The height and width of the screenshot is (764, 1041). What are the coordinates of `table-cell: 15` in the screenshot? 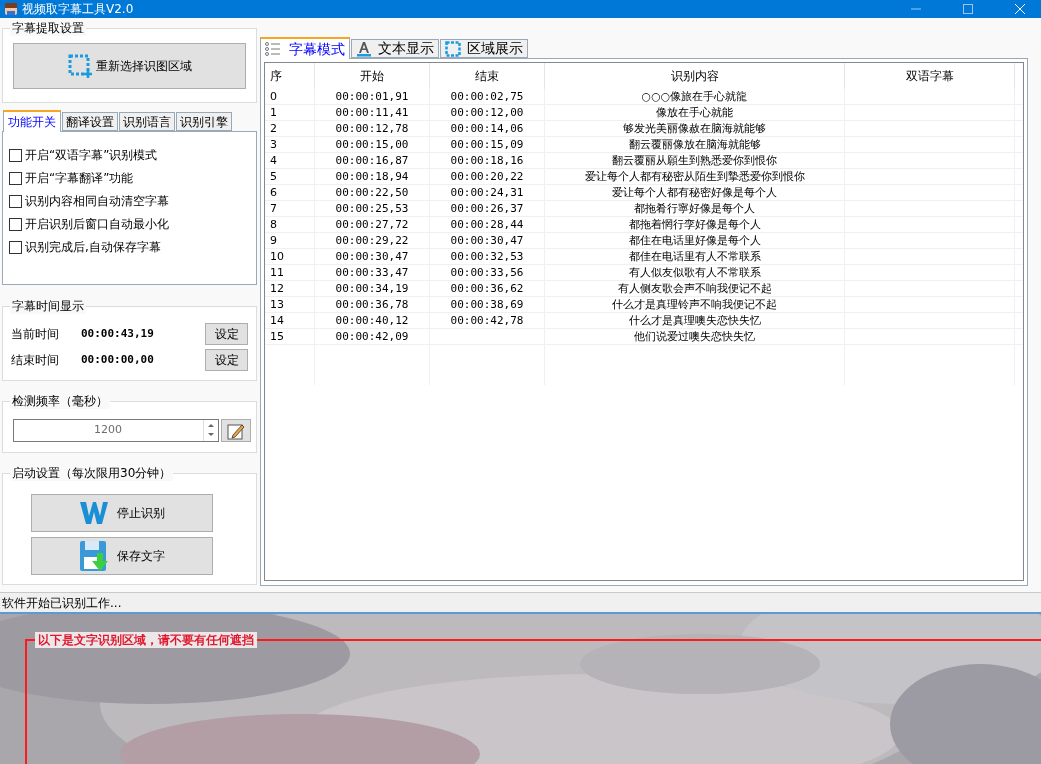 It's located at (290, 336).